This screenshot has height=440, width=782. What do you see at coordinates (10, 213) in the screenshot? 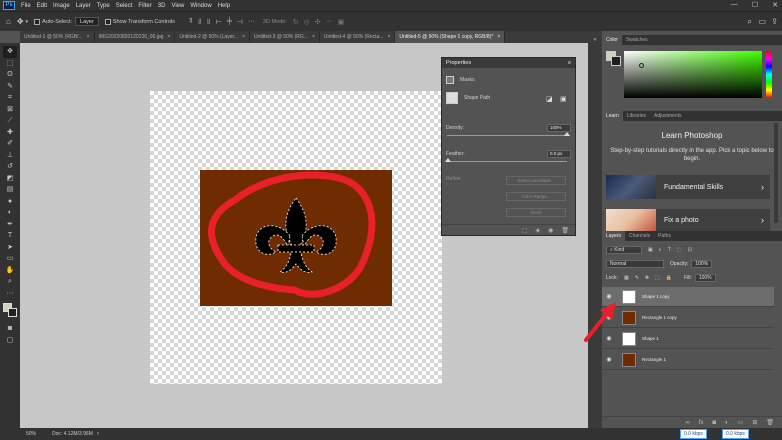
I see `dodge-tool-icon: ◐` at bounding box center [10, 213].